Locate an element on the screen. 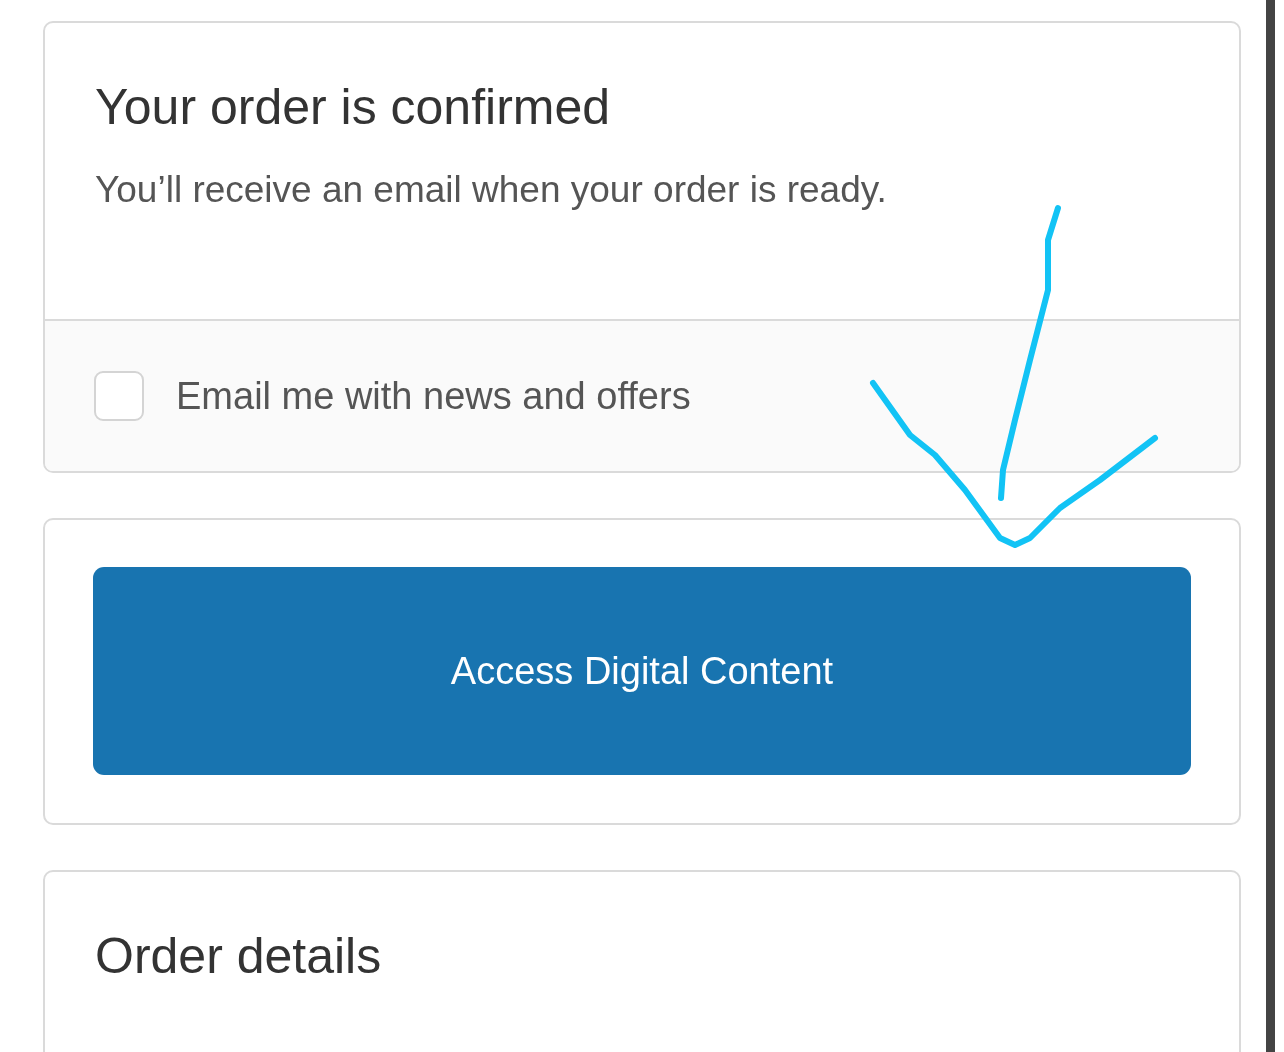  confirmation-title: Your order is confirmed is located at coordinates (353, 107).